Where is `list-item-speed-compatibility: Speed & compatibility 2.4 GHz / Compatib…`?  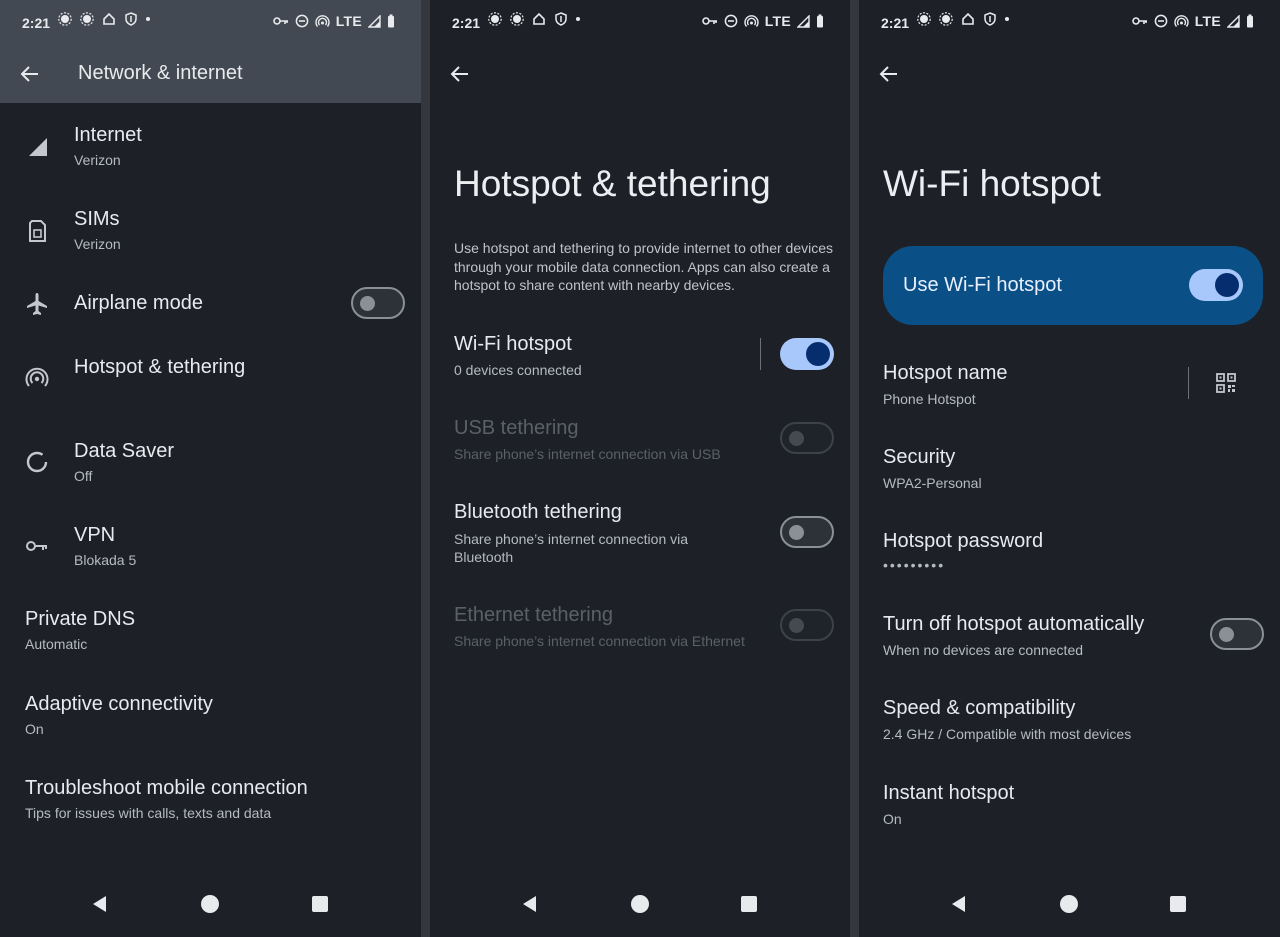
list-item-speed-compatibility: Speed & compatibility 2.4 GHz / Compatib… is located at coordinates (1069, 721).